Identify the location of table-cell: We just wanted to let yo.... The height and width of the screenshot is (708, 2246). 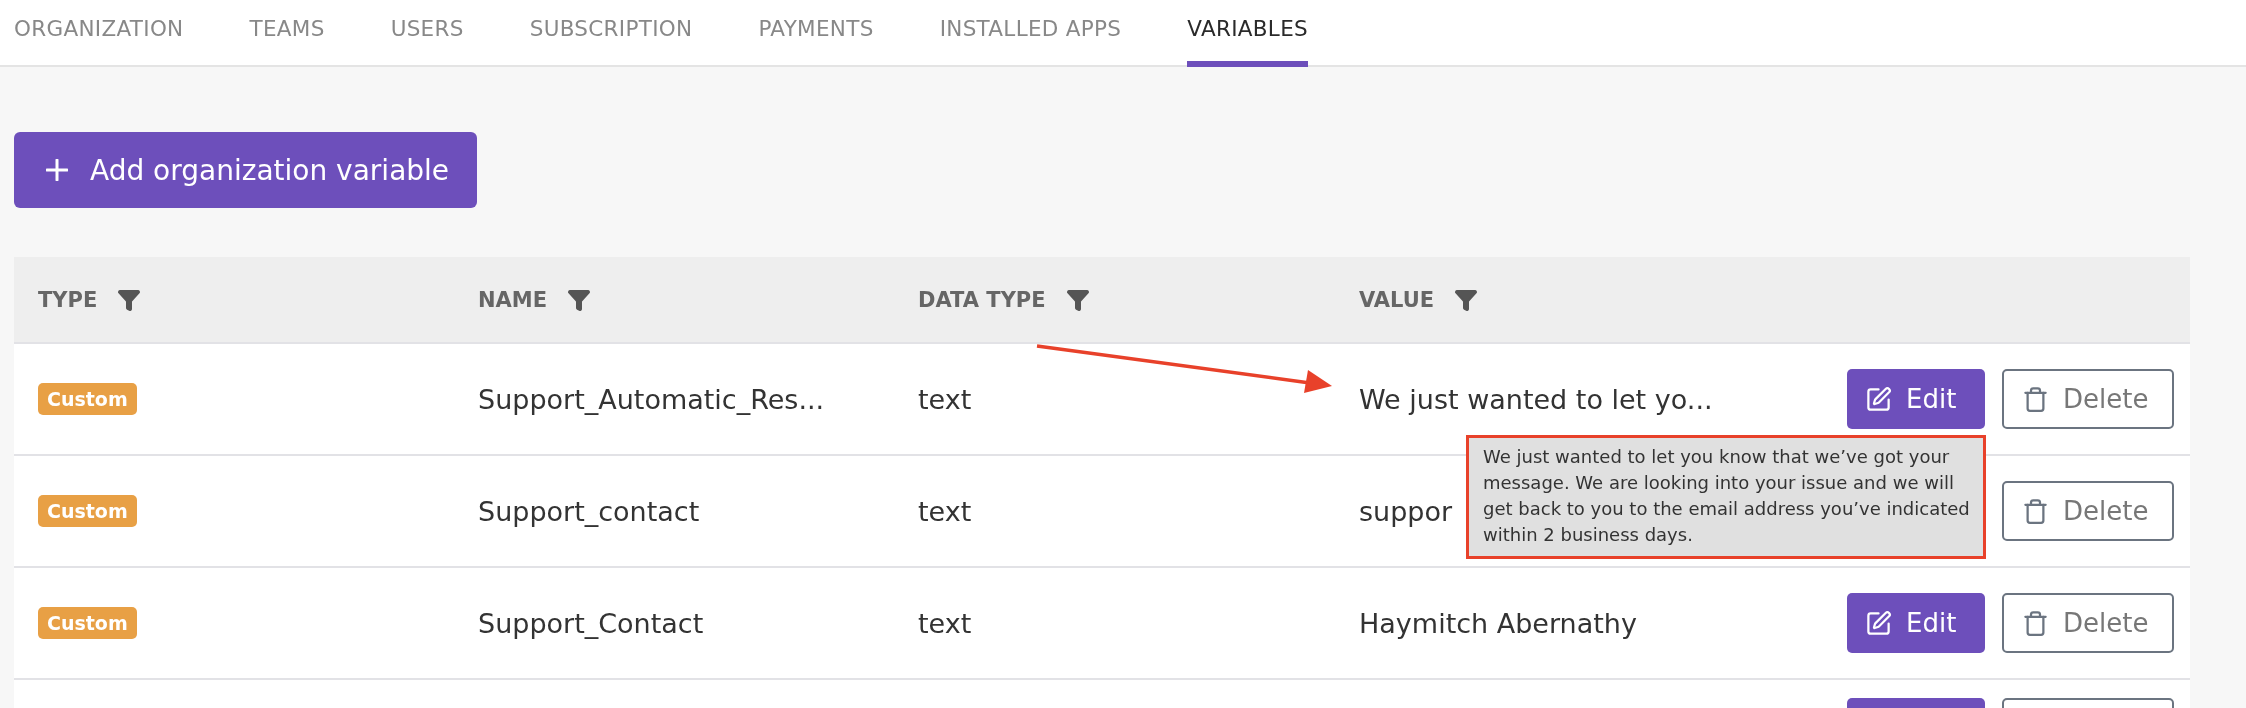
(1536, 399).